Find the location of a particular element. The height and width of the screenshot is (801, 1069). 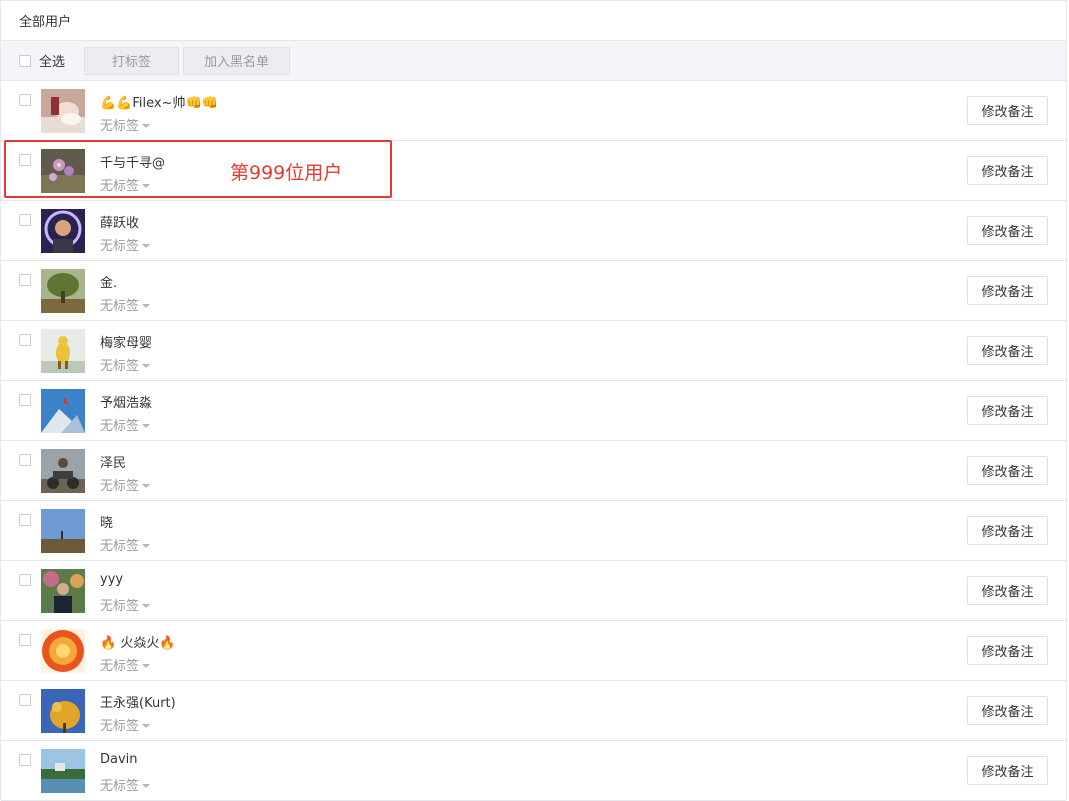

user-name: 泽民 is located at coordinates (113, 463).